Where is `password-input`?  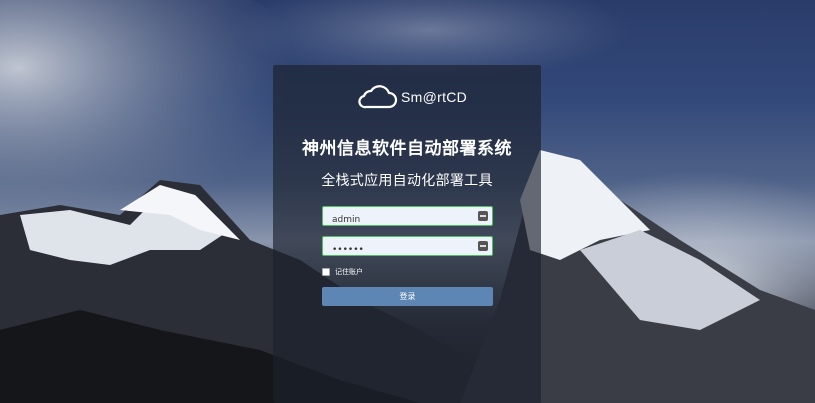 password-input is located at coordinates (407, 250).